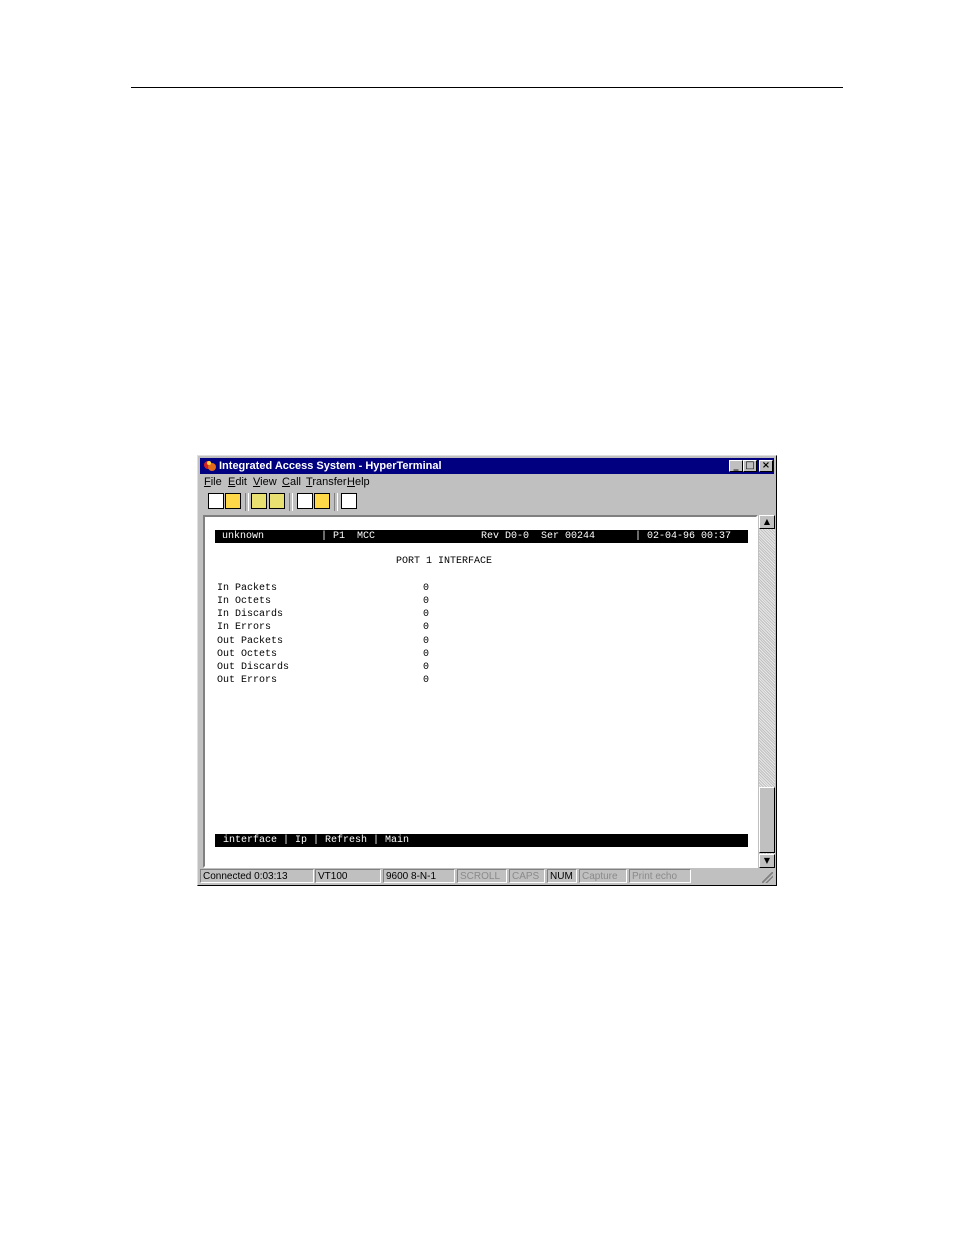  Describe the element at coordinates (216, 501) in the screenshot. I see `new-document-icon` at that location.